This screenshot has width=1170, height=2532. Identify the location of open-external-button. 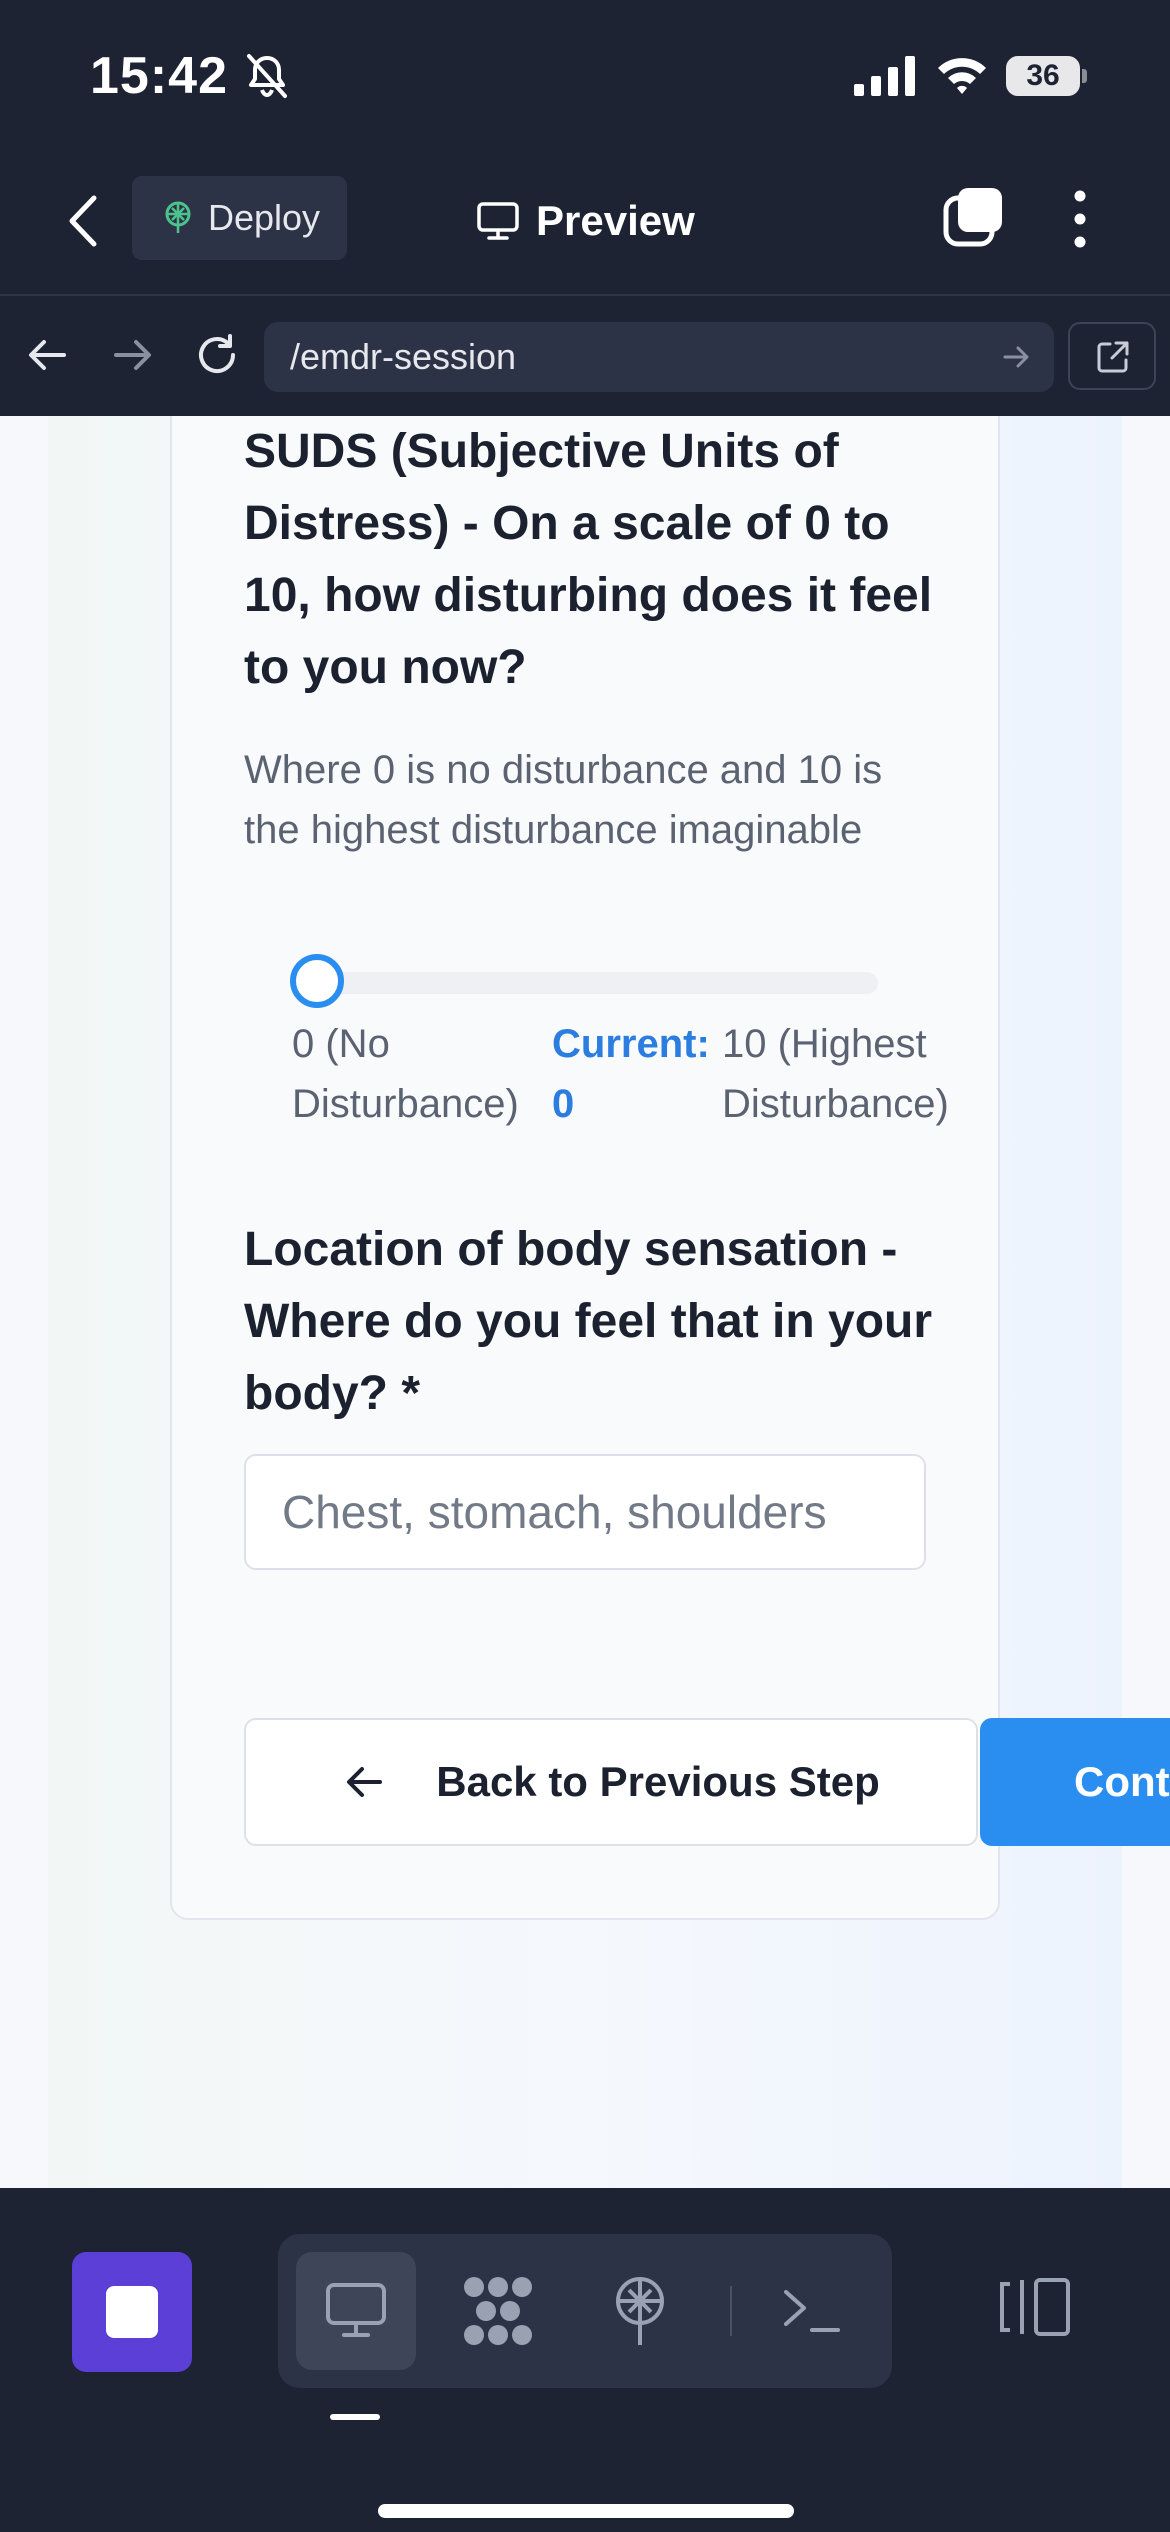
(1112, 356).